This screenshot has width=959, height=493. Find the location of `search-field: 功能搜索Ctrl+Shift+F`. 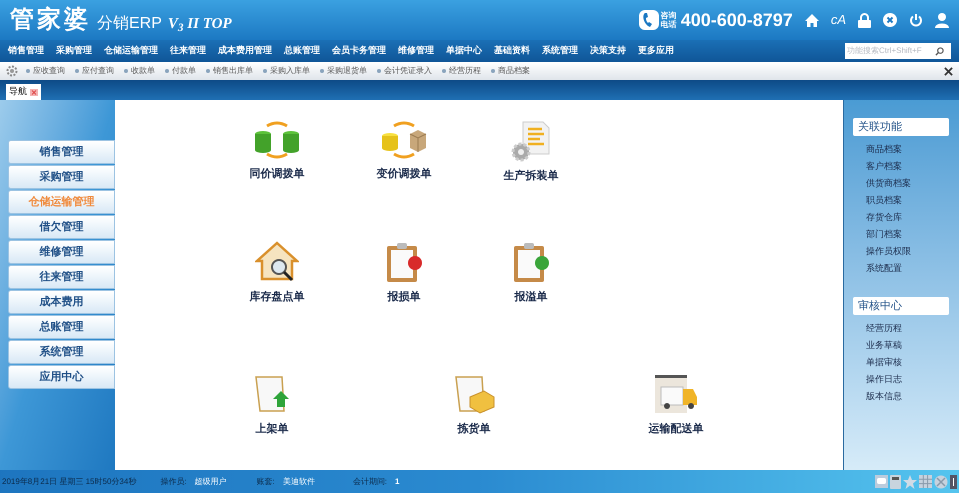

search-field: 功能搜索Ctrl+Shift+F is located at coordinates (898, 51).